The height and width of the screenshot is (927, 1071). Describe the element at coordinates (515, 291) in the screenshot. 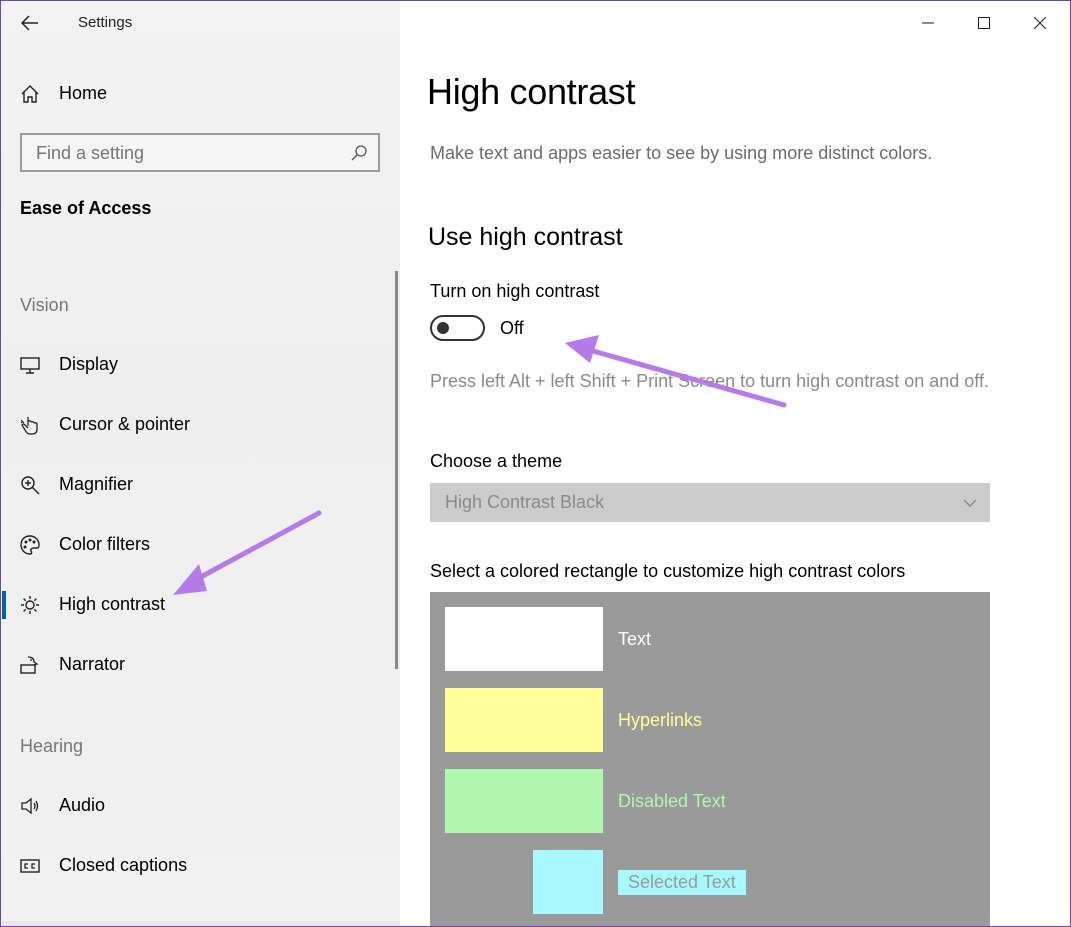

I see `toggle-label: Turn on high contrast` at that location.